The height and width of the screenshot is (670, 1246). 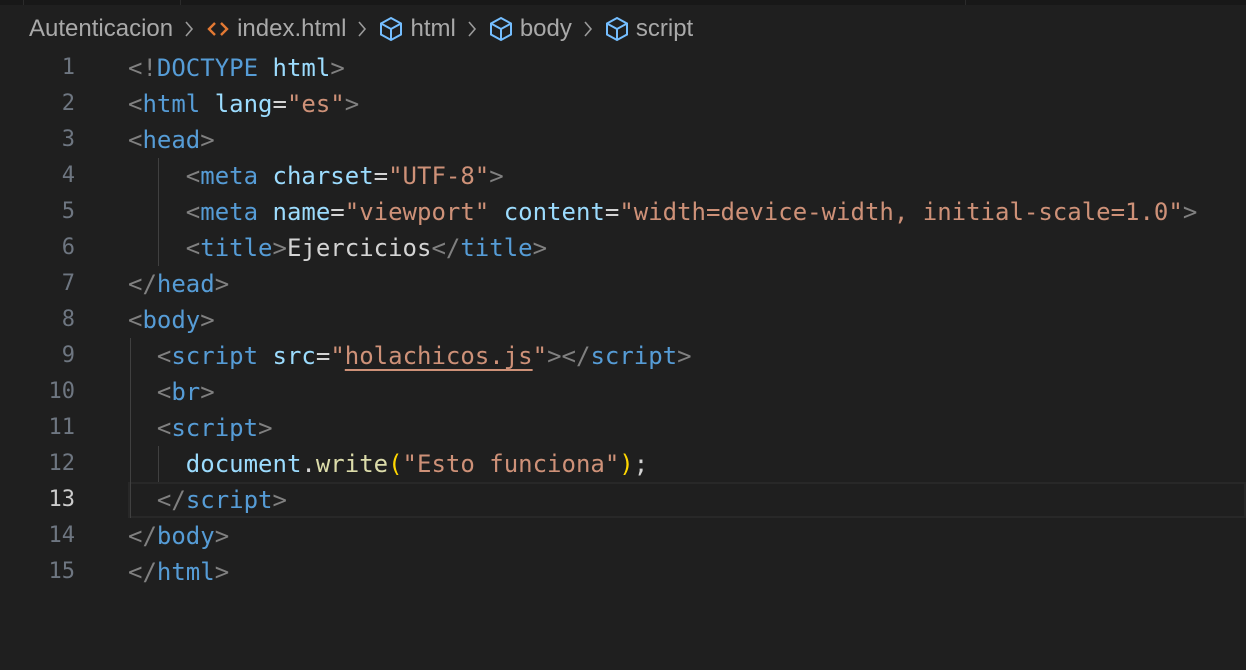 What do you see at coordinates (432, 29) in the screenshot?
I see `breadcrumb-html: html` at bounding box center [432, 29].